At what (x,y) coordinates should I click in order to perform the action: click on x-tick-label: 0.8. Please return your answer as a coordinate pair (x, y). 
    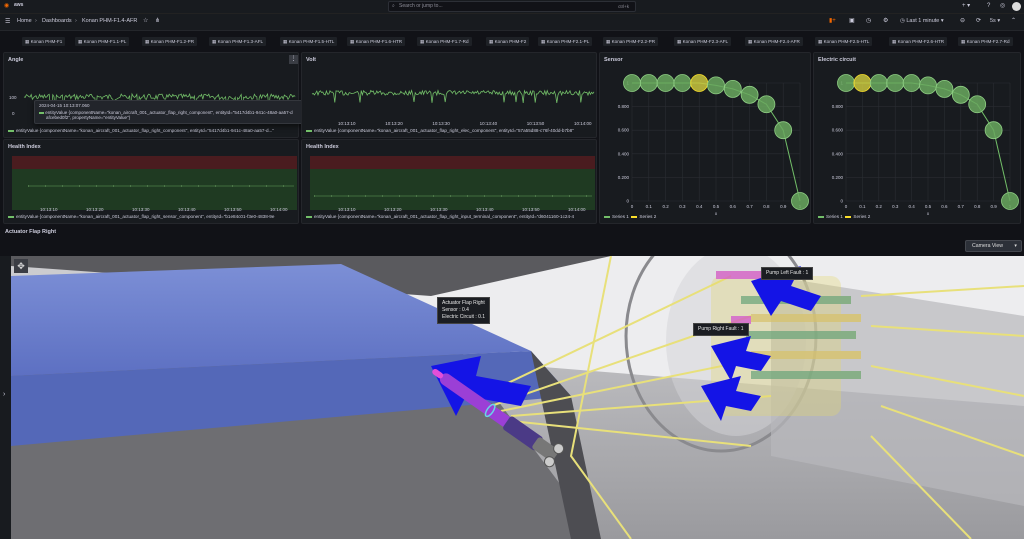
    Looking at the image, I should click on (977, 206).